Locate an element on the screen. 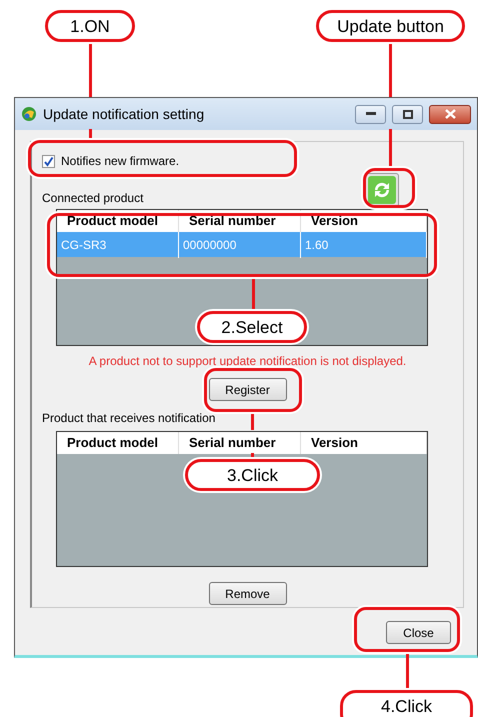  section-label: Product that receives notification is located at coordinates (129, 419).